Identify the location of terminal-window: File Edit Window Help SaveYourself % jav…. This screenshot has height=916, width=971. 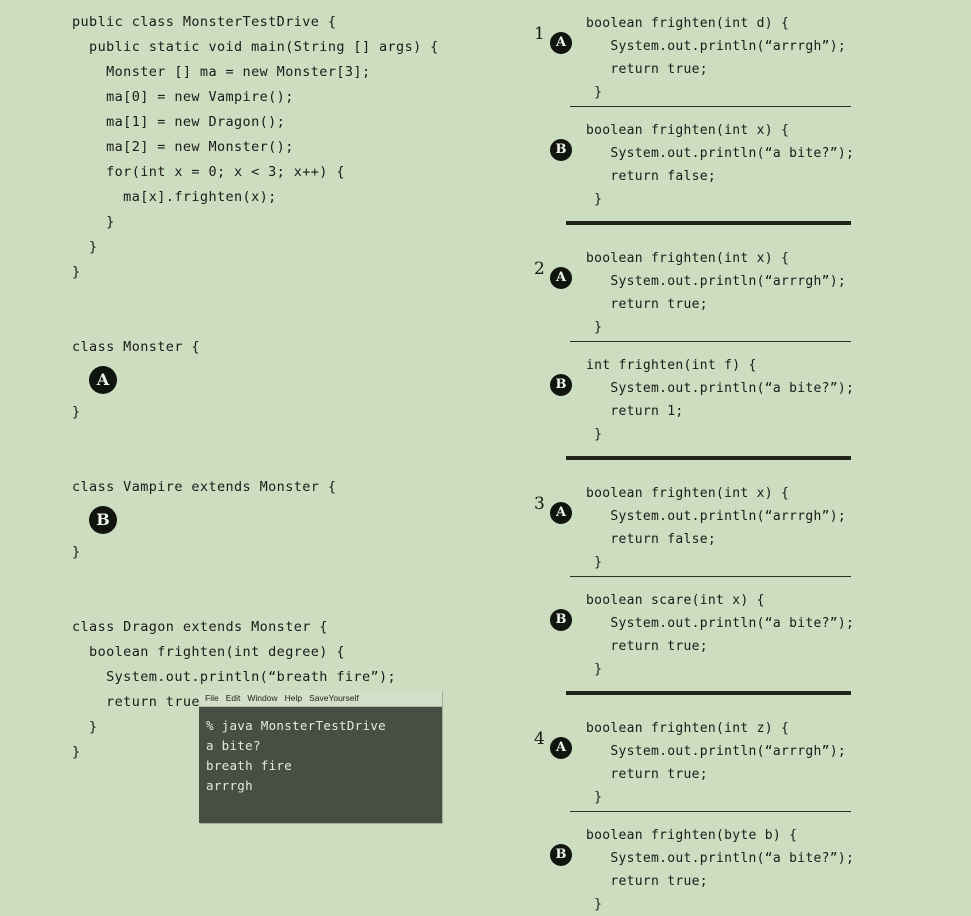
(320, 756).